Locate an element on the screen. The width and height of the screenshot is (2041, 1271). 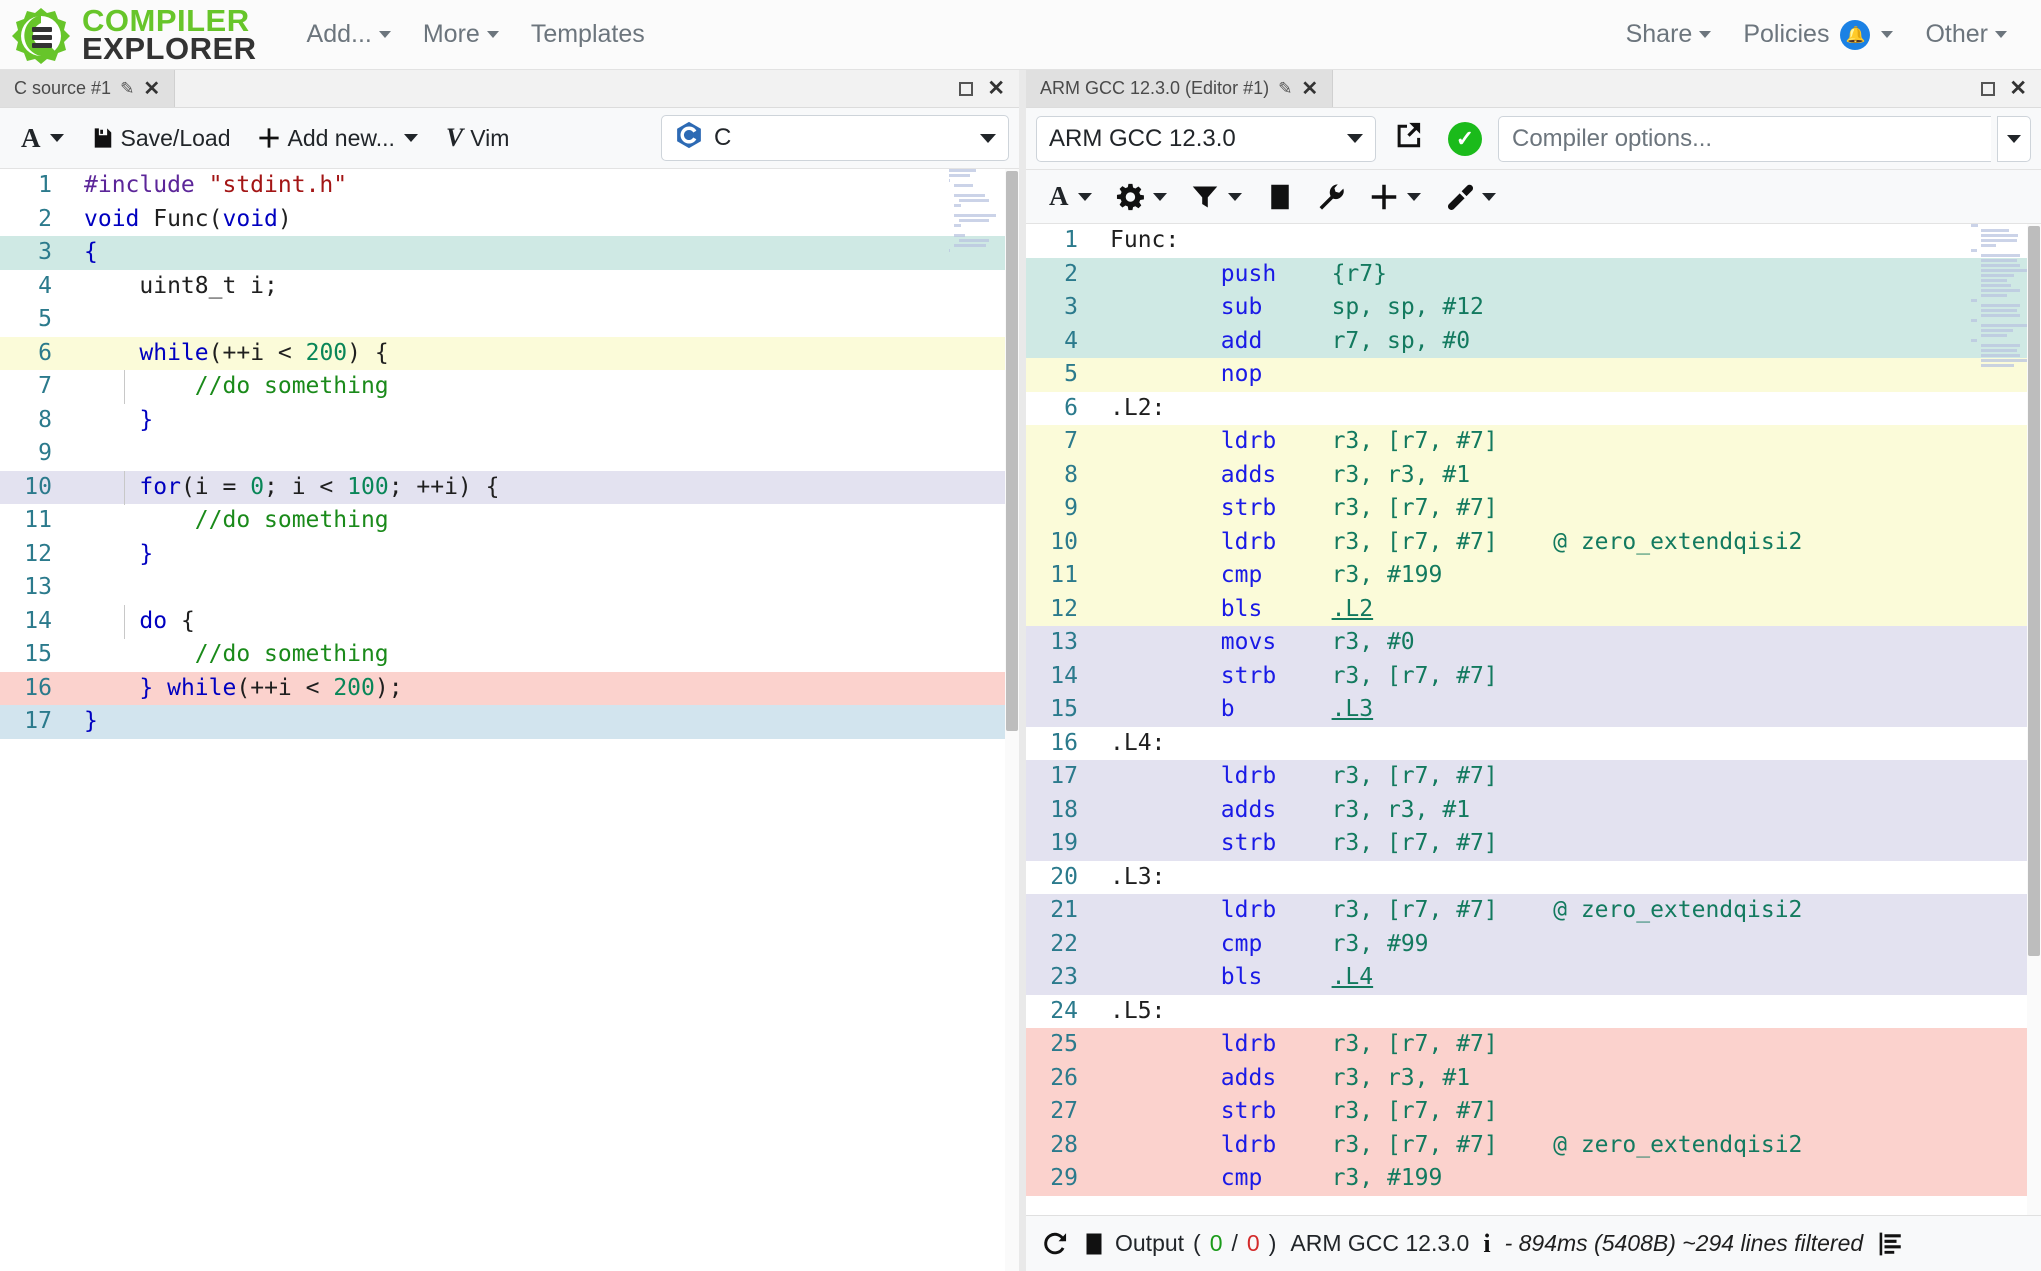
gear-icon is located at coordinates (1130, 197).